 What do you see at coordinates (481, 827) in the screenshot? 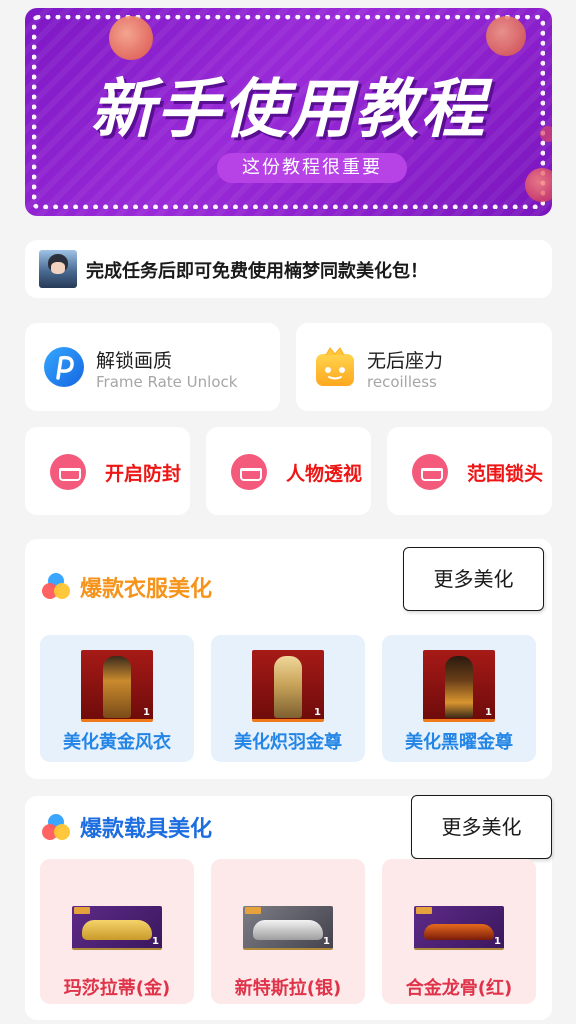
I see `more-vehicles-button: 更多美化` at bounding box center [481, 827].